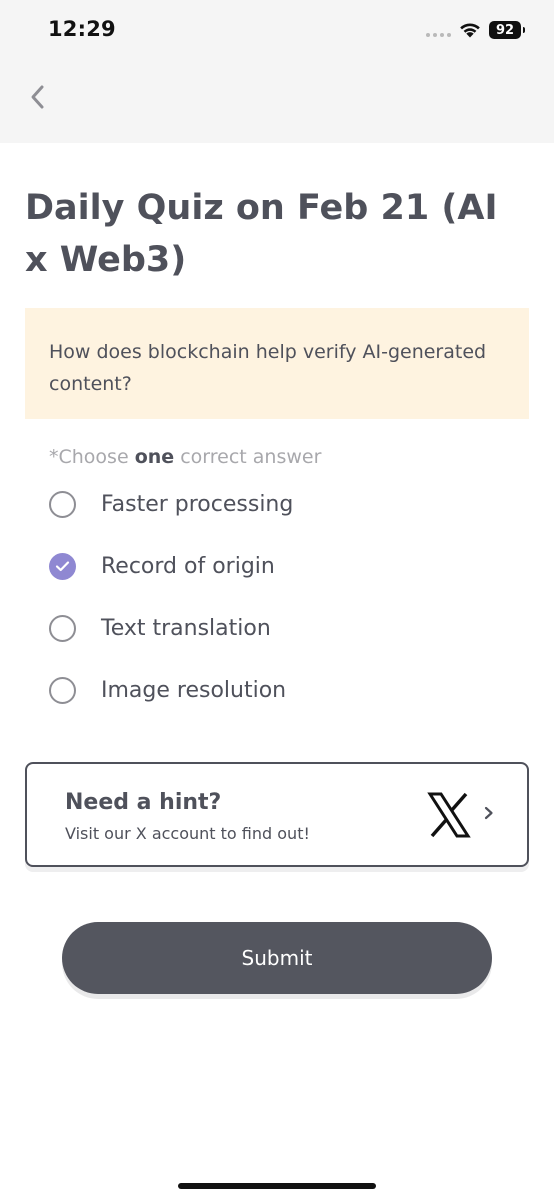 This screenshot has width=554, height=1200. What do you see at coordinates (277, 71) in the screenshot?
I see `top-bar: 12:29 92` at bounding box center [277, 71].